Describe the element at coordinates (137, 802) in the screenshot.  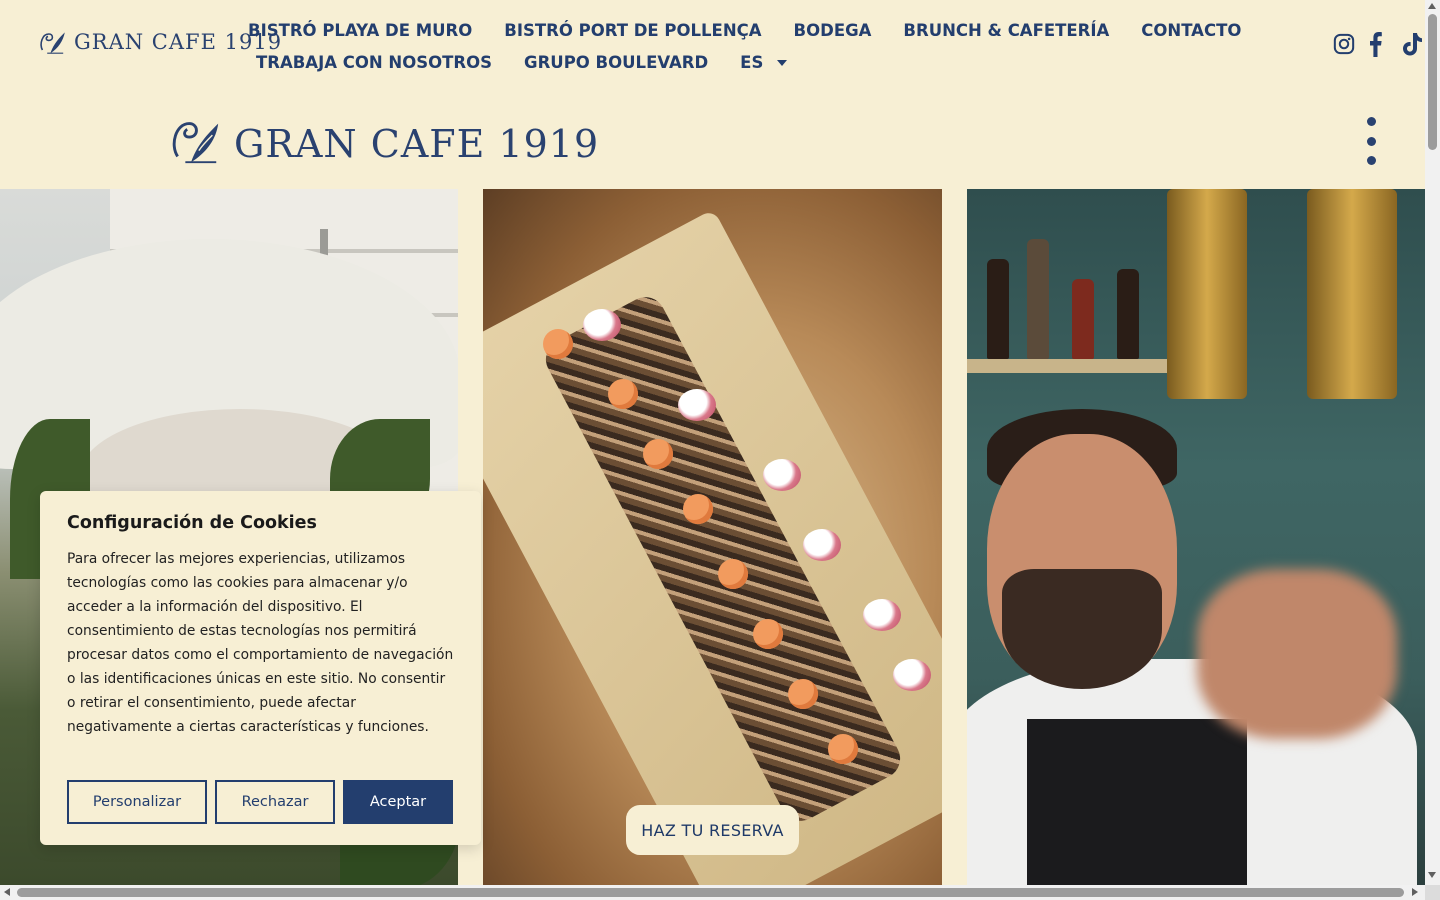
I see `customize-button: Personalizar` at that location.